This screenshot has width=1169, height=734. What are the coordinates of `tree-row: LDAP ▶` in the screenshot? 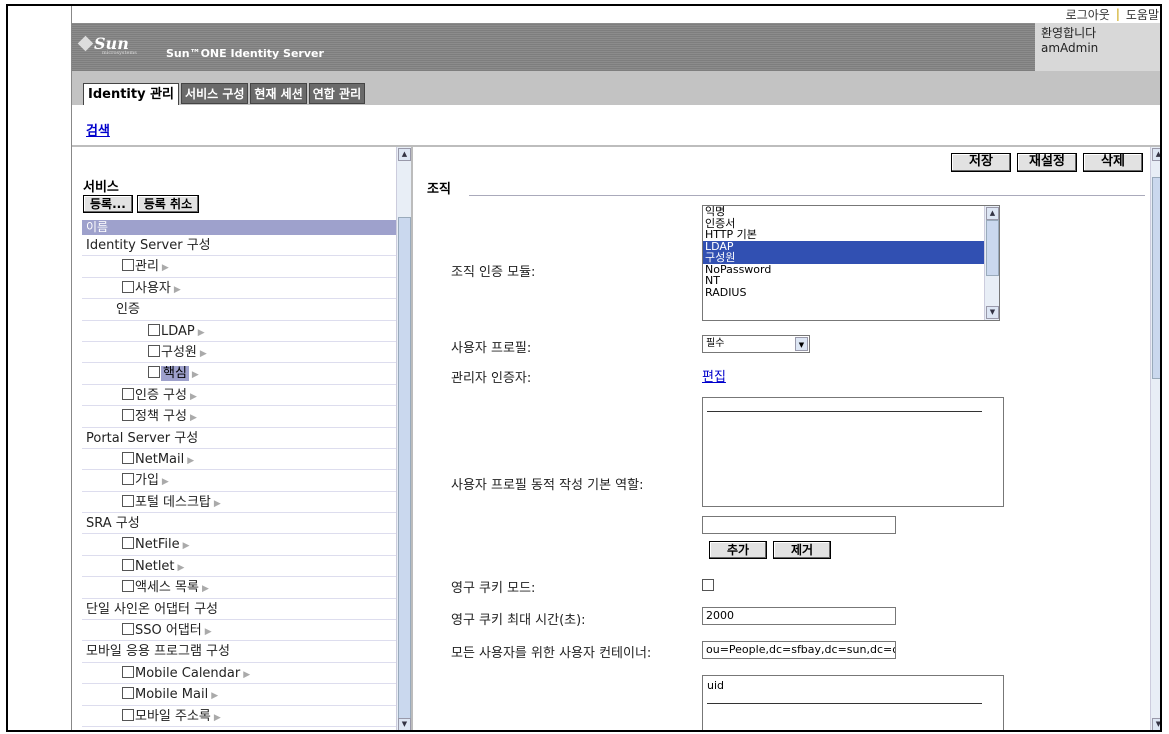 It's located at (239, 331).